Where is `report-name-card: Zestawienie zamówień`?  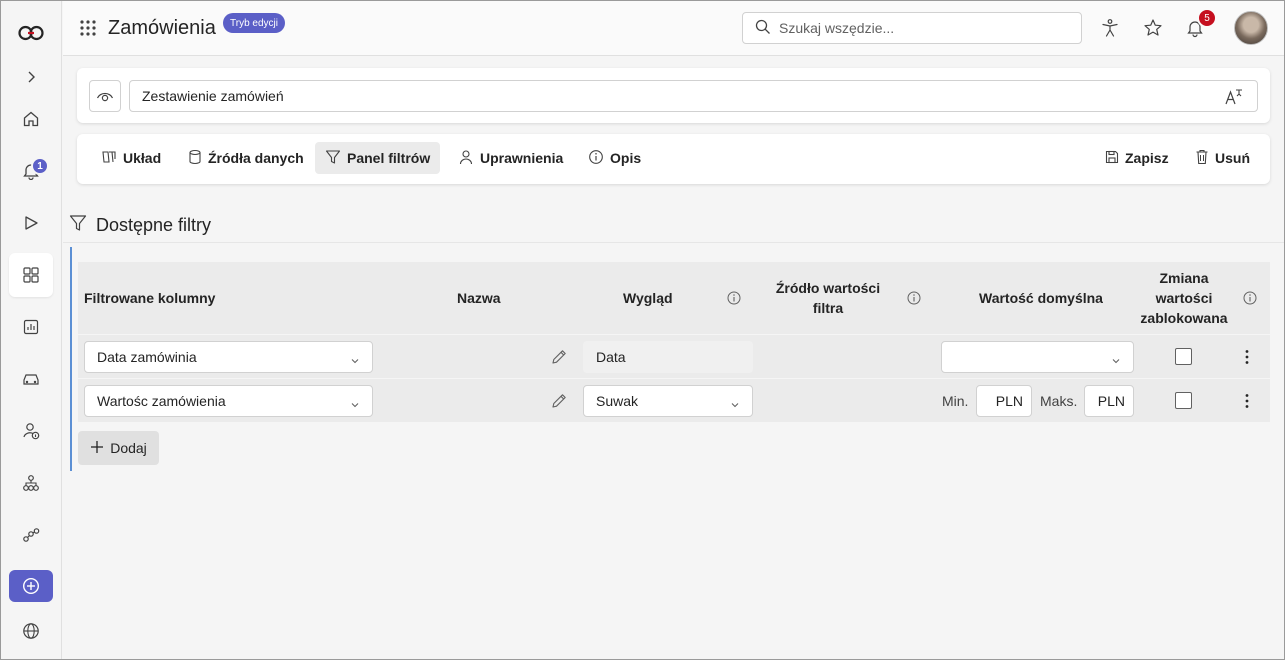 report-name-card: Zestawienie zamówień is located at coordinates (673, 95).